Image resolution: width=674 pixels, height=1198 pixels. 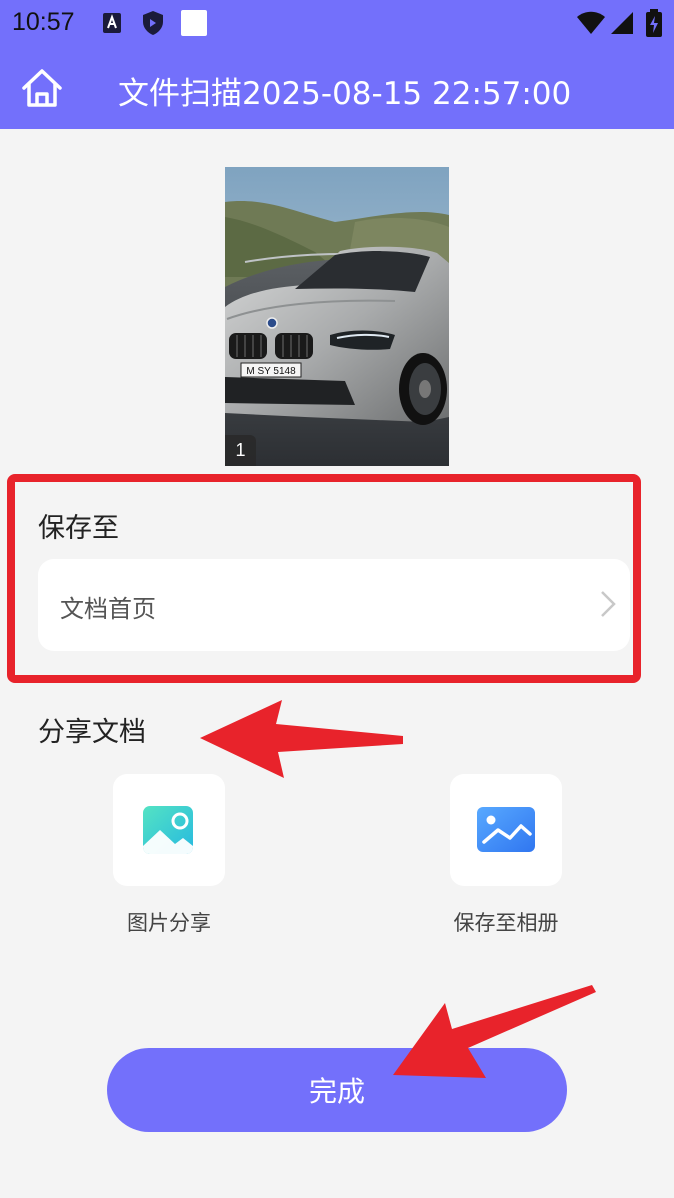 I want to click on status-time: 10:57, so click(x=43, y=22).